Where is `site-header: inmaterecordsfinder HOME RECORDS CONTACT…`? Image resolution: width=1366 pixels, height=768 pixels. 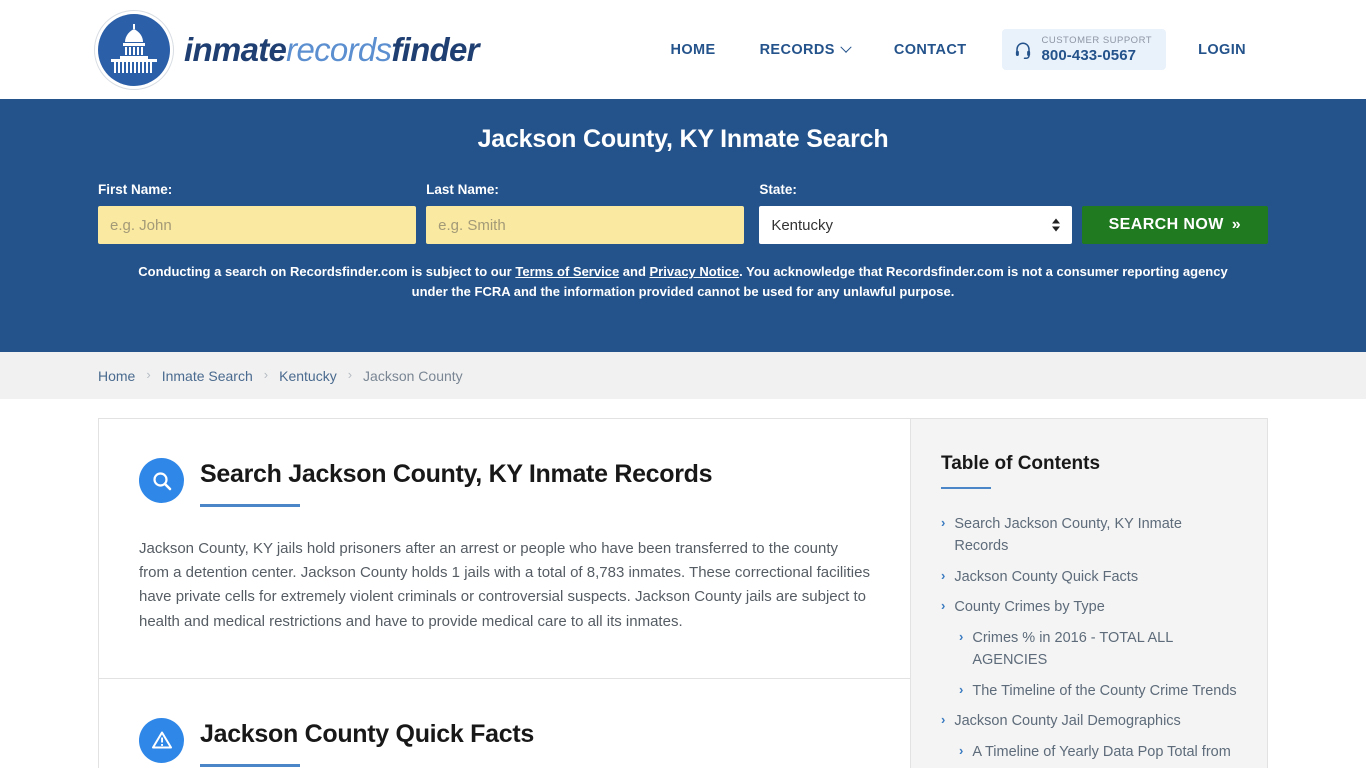 site-header: inmaterecordsfinder HOME RECORDS CONTACT… is located at coordinates (683, 49).